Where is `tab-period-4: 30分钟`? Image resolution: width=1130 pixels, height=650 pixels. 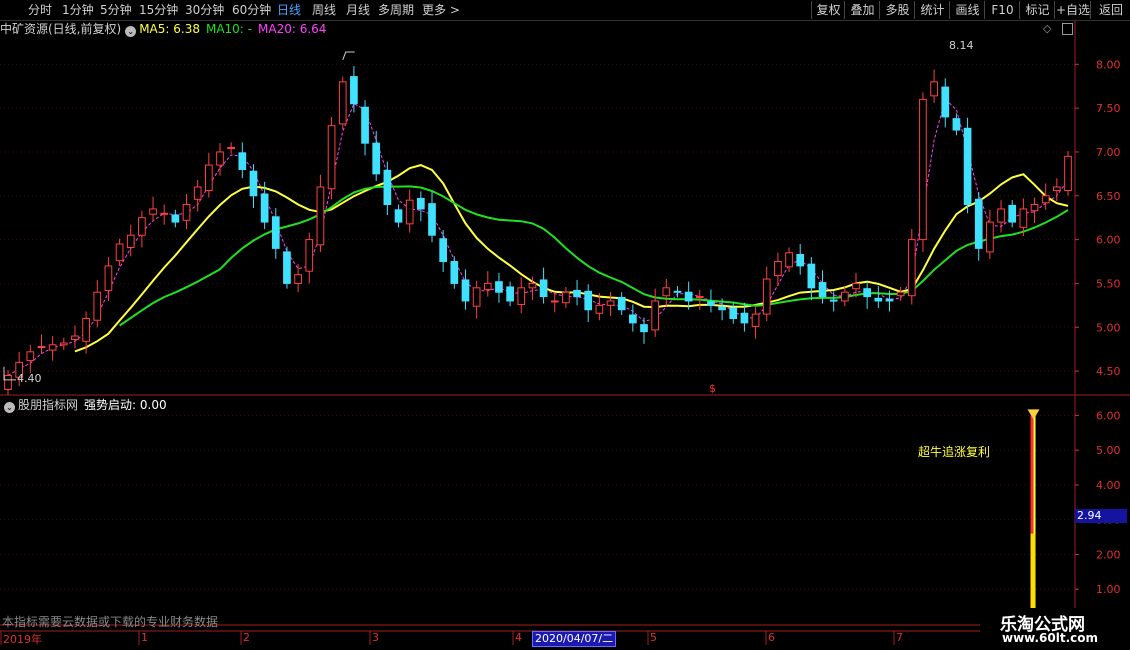 tab-period-4: 30分钟 is located at coordinates (204, 10).